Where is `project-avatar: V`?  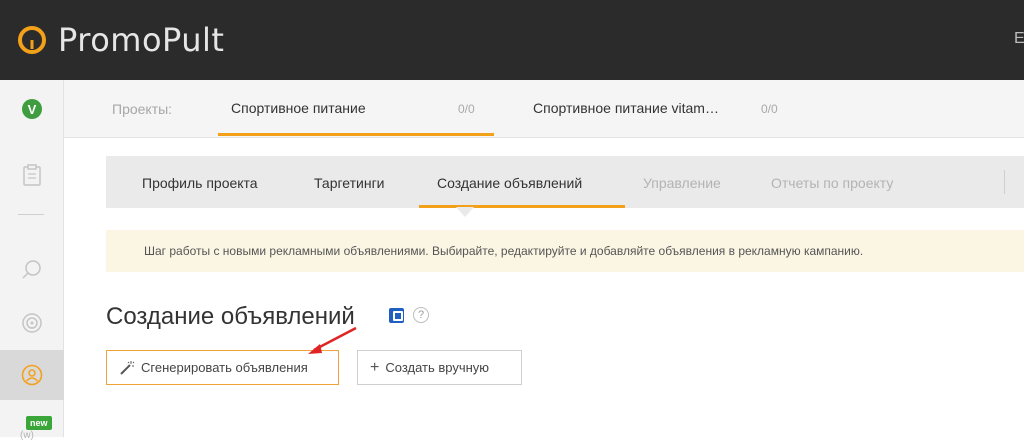
project-avatar: V is located at coordinates (32, 109).